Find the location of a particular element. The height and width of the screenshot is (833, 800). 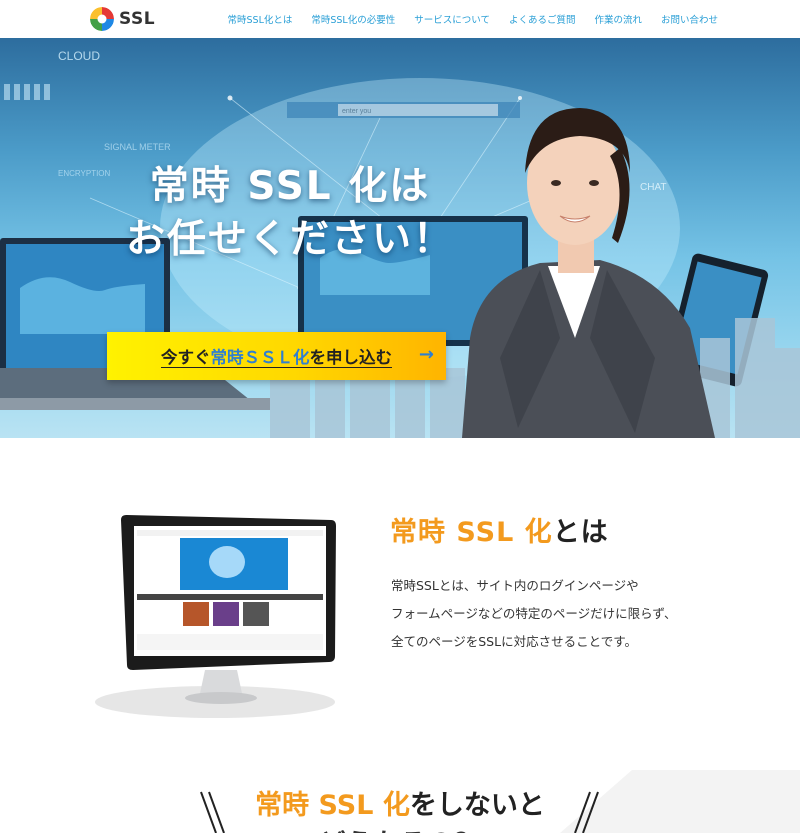

about-title-rest: とは is located at coordinates (580, 532).